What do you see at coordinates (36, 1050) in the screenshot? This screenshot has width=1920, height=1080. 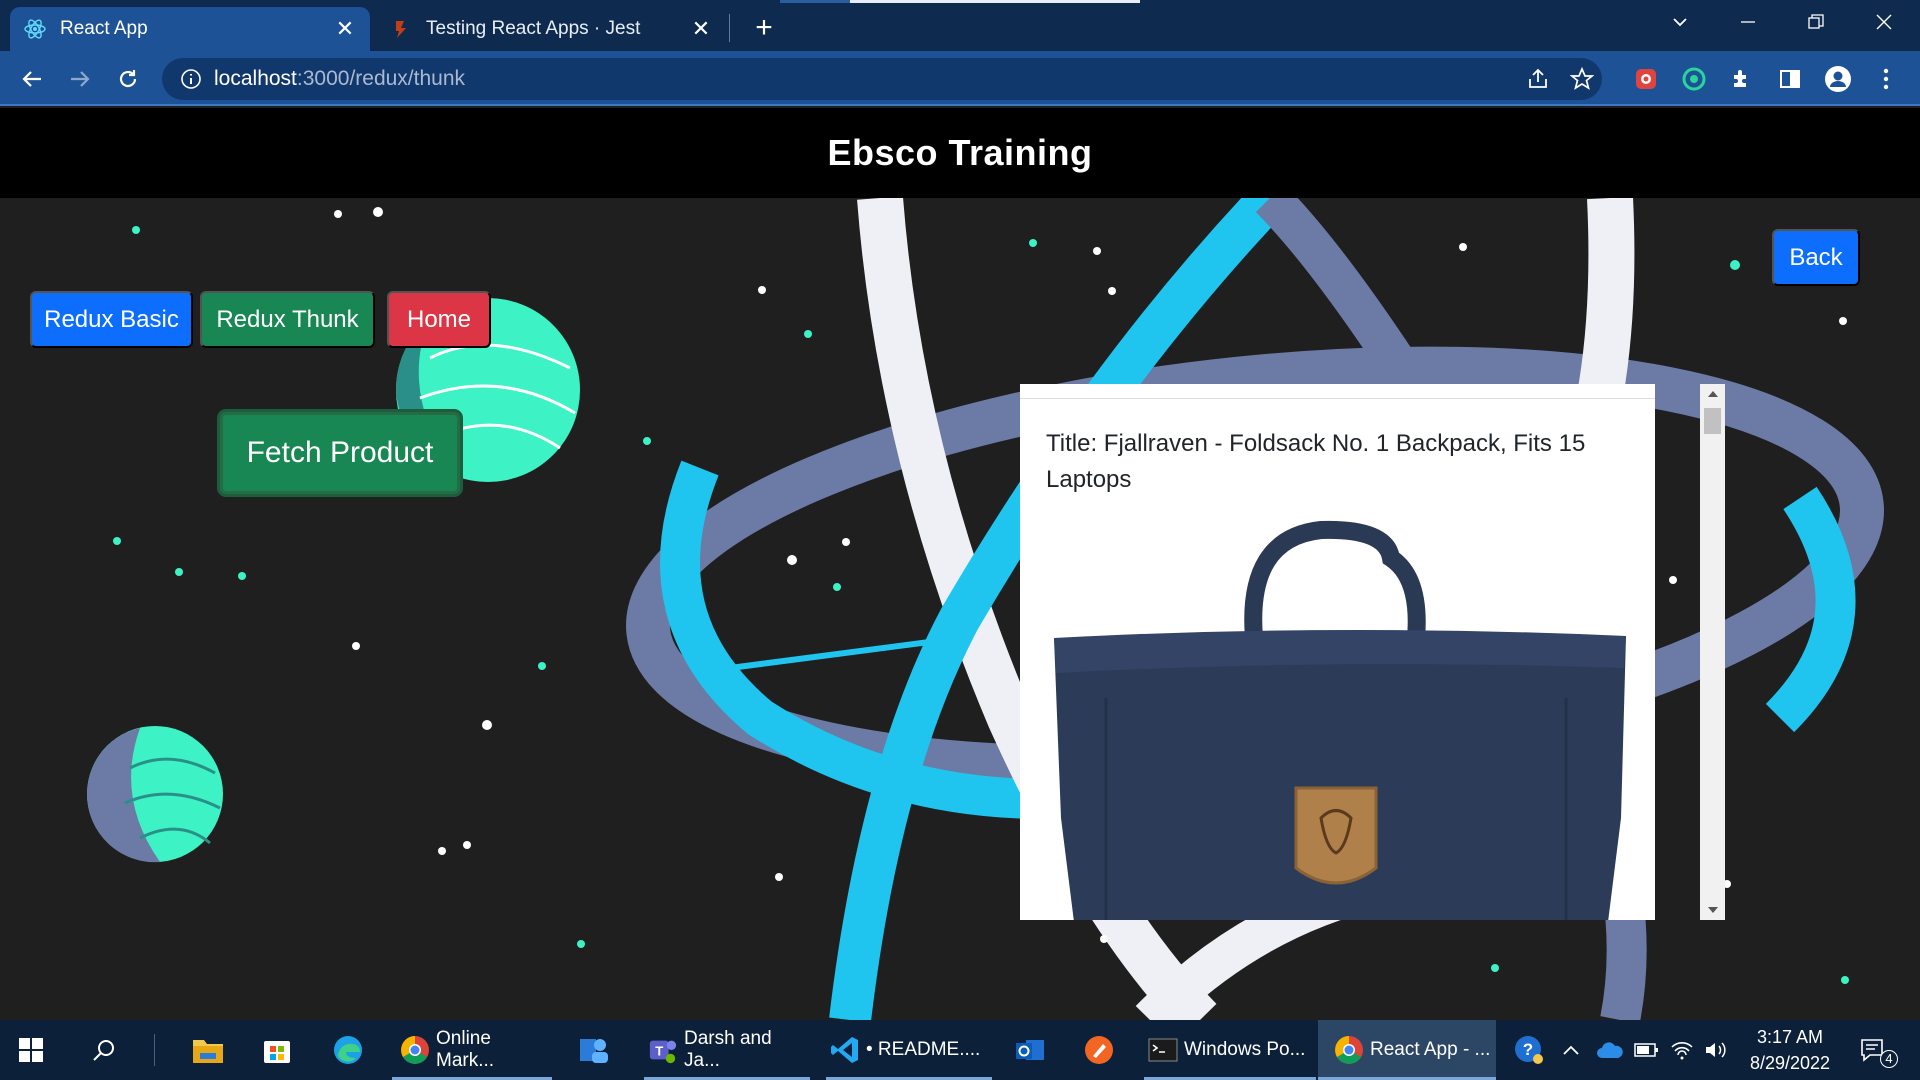 I see `start-windows-icon` at bounding box center [36, 1050].